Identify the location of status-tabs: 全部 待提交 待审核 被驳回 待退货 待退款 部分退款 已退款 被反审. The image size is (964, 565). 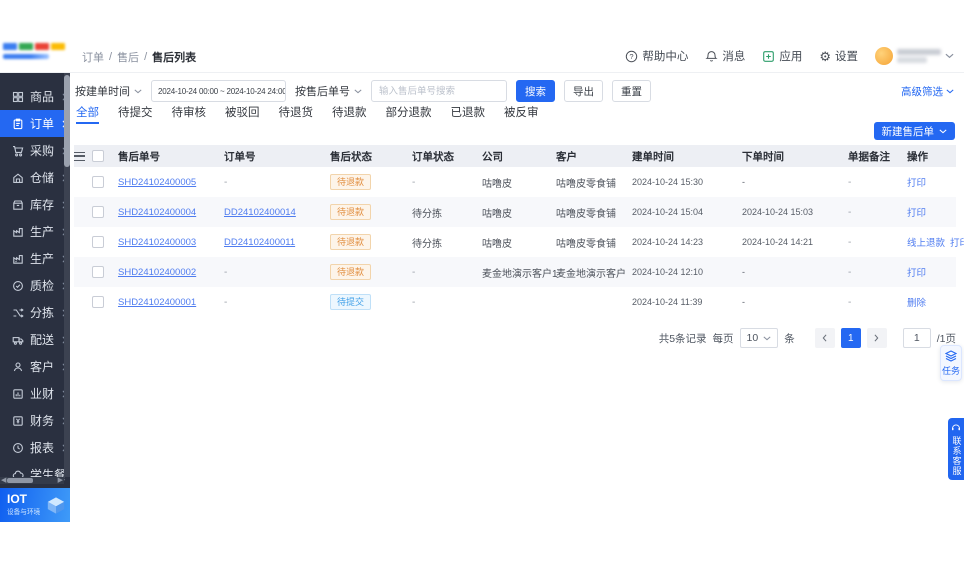
(307, 114).